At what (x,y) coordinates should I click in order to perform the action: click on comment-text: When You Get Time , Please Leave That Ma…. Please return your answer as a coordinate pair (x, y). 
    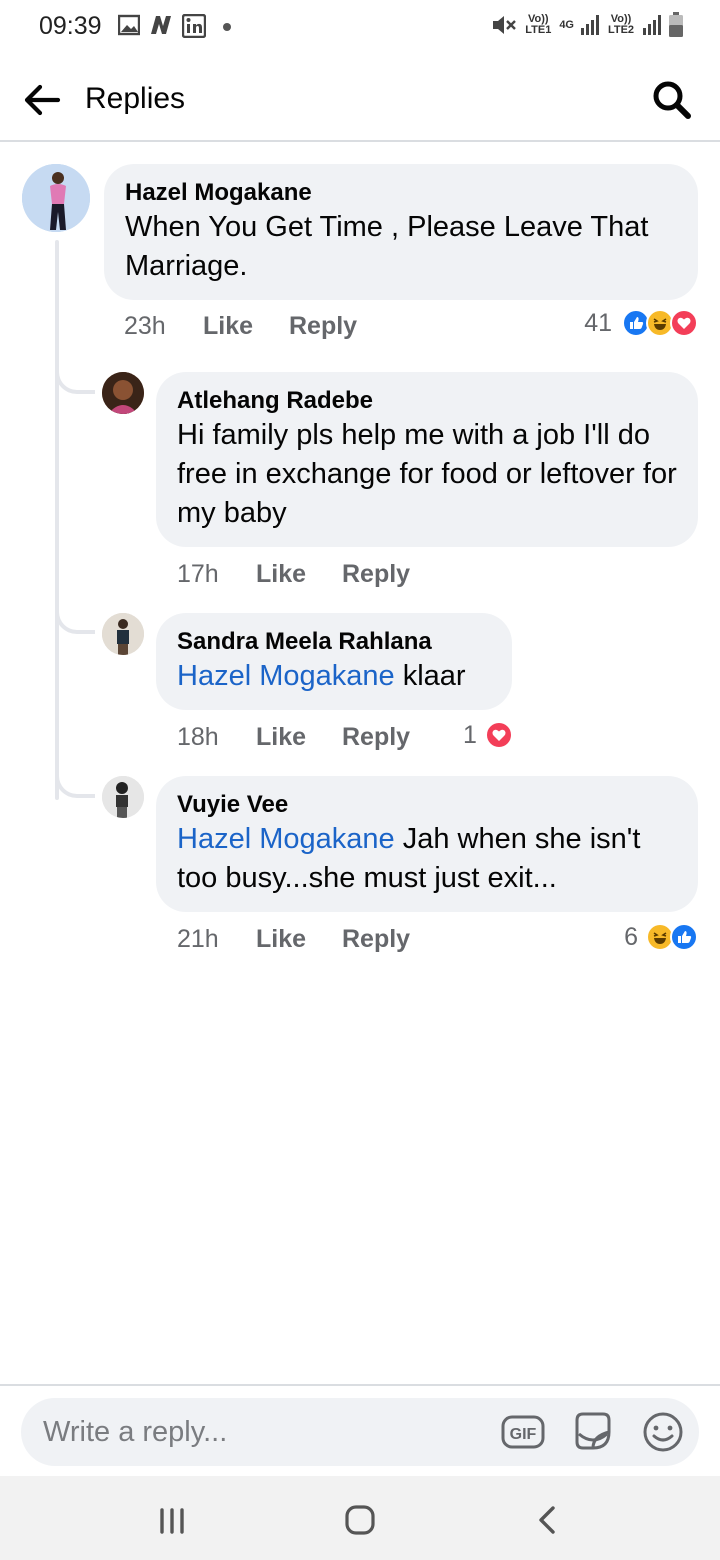
    Looking at the image, I should click on (387, 246).